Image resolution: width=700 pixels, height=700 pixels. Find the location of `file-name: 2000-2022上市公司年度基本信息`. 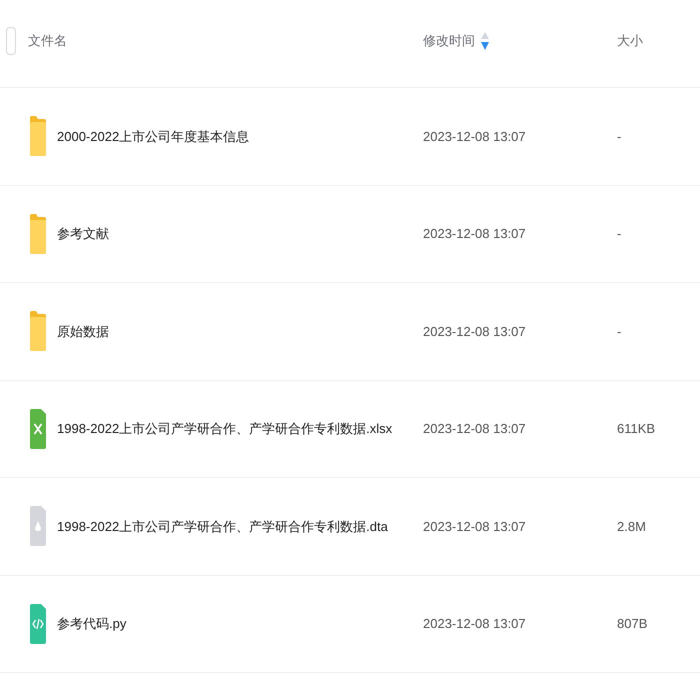

file-name: 2000-2022上市公司年度基本信息 is located at coordinates (153, 136).